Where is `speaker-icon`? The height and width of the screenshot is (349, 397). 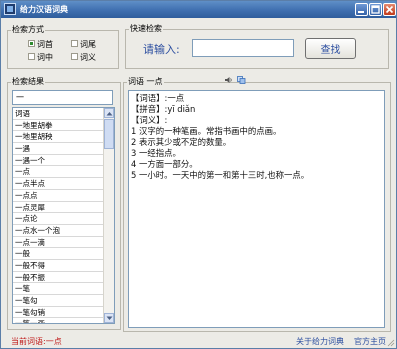 speaker-icon is located at coordinates (228, 80).